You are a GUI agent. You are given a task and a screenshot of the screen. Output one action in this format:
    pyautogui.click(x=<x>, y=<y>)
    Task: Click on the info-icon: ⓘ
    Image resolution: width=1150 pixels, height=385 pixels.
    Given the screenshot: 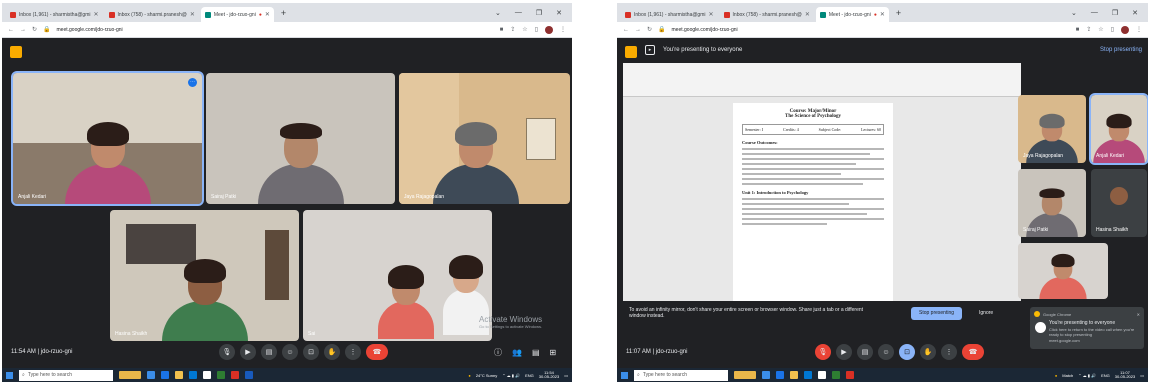 What is the action you would take?
    pyautogui.click(x=498, y=352)
    